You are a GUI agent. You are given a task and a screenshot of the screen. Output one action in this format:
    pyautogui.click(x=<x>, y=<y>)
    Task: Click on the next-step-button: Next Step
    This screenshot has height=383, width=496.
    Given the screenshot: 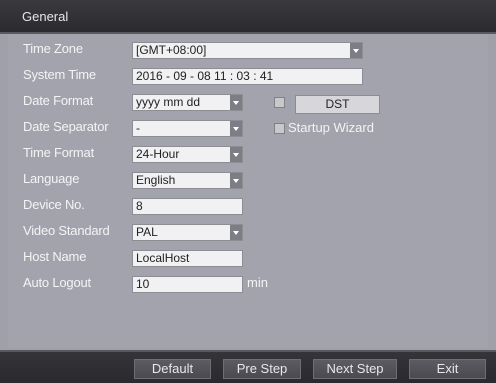 What is the action you would take?
    pyautogui.click(x=355, y=369)
    